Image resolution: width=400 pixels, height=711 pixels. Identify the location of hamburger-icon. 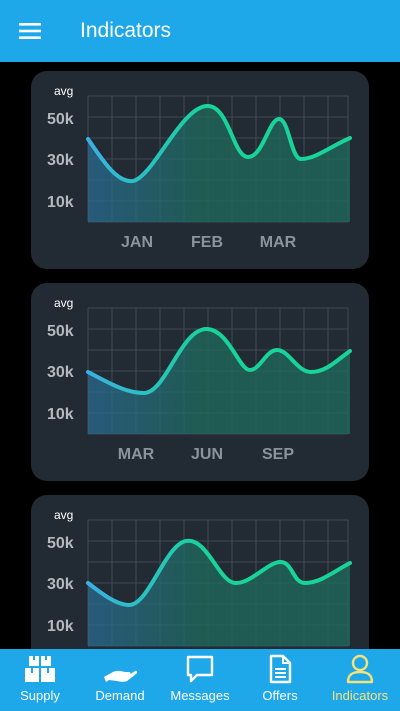
(30, 31).